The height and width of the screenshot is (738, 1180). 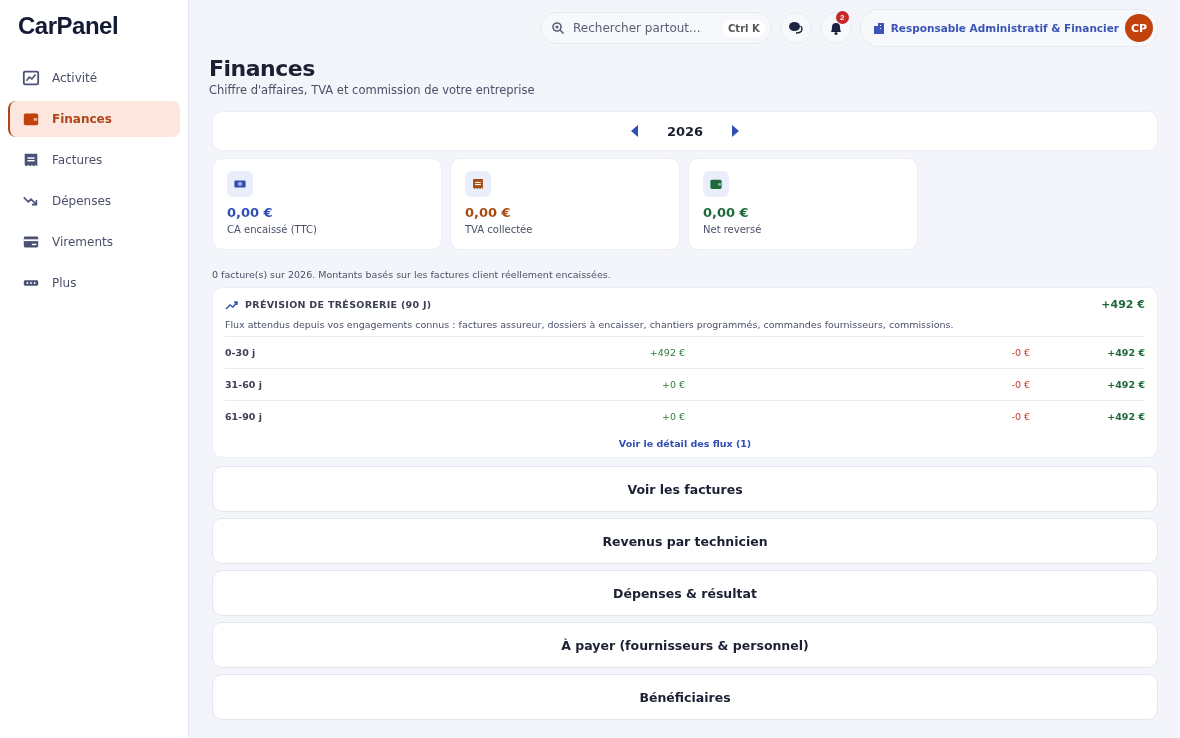 I want to click on sidebar-item: Finances, so click(x=94, y=119).